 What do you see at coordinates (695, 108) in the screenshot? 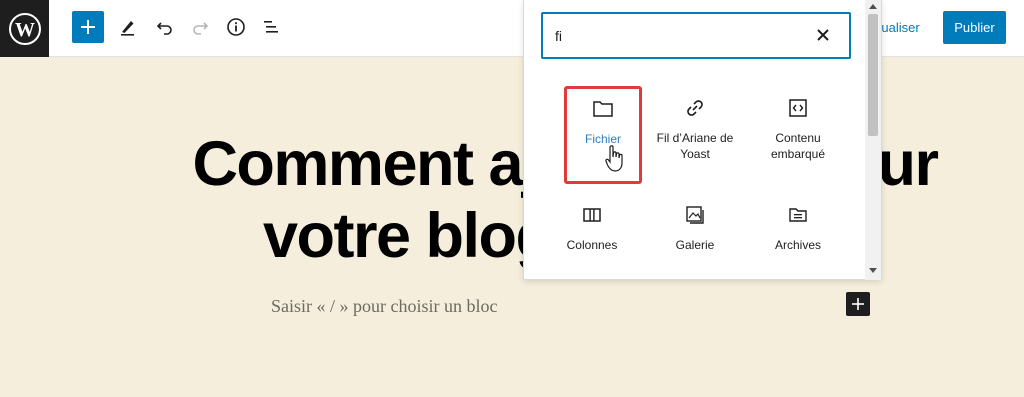
I see `link-icon` at bounding box center [695, 108].